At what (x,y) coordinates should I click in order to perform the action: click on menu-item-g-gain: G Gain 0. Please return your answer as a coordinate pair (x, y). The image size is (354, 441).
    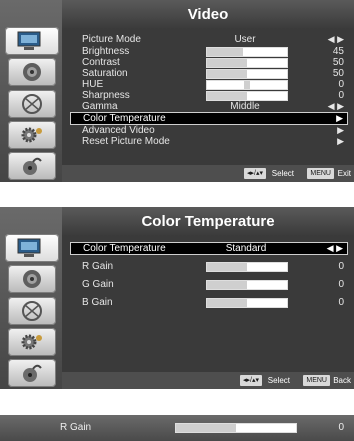
    Looking at the image, I should click on (209, 284).